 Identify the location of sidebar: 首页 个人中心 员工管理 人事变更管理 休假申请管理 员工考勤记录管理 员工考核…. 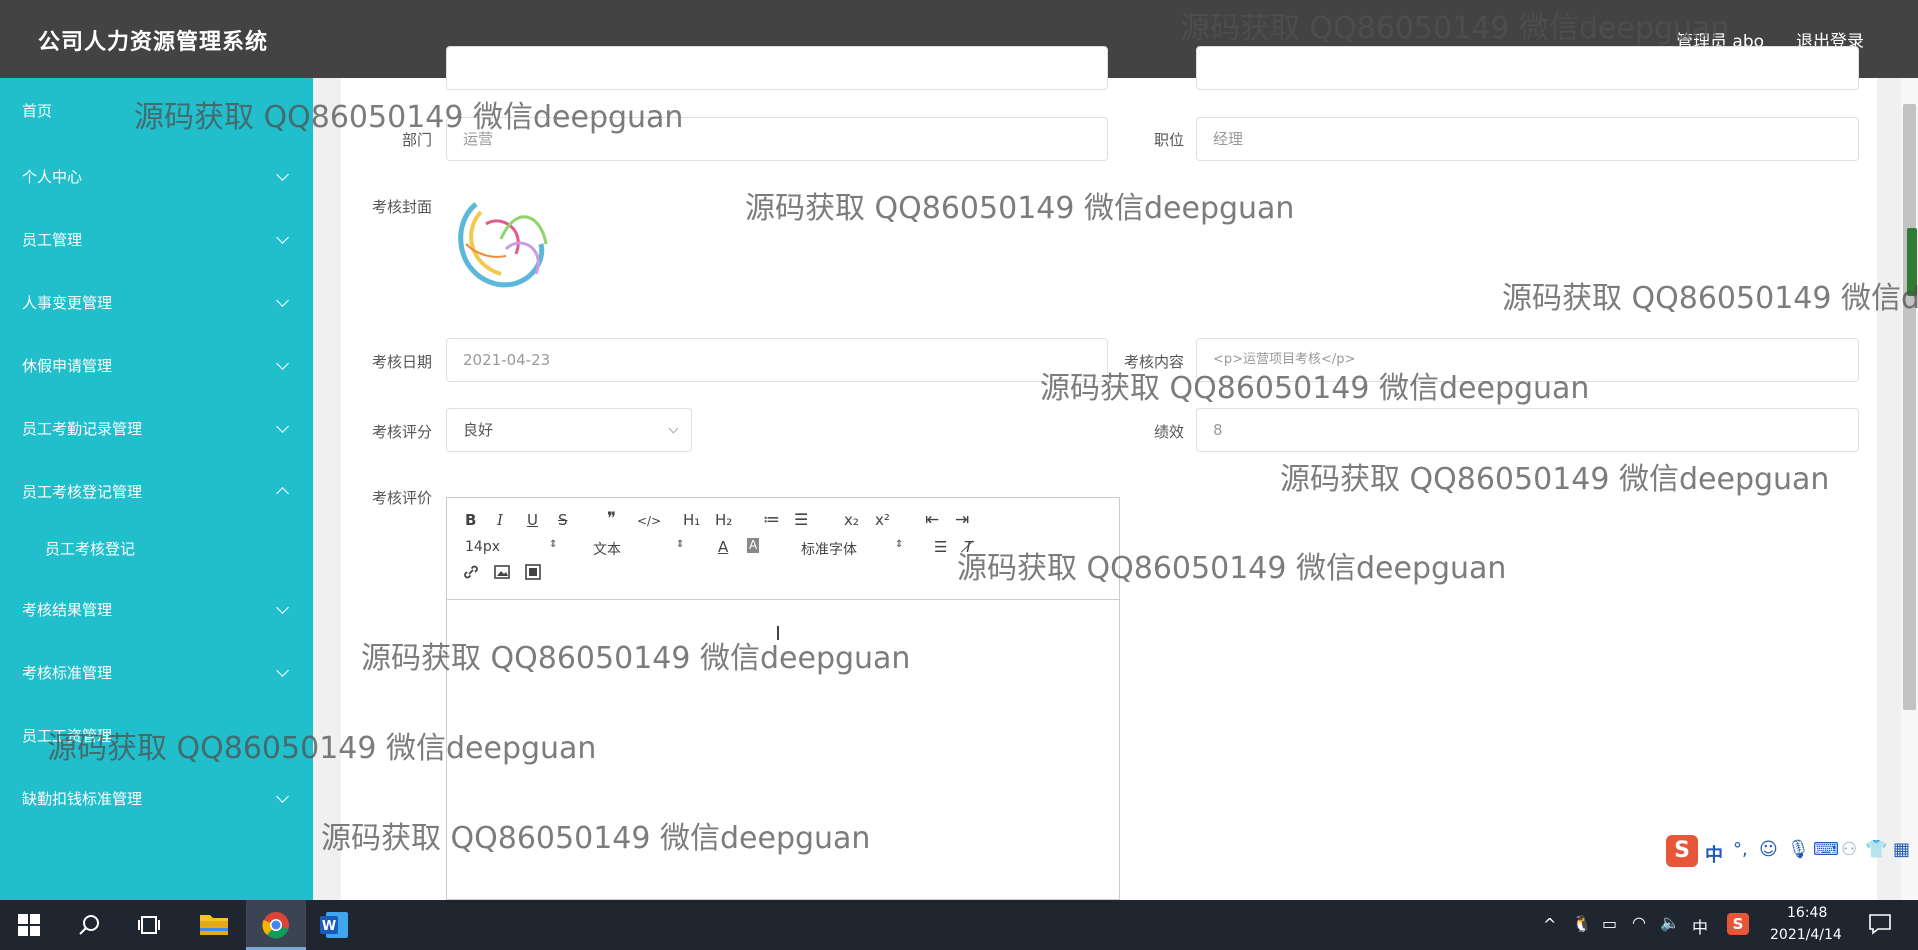
(156, 489).